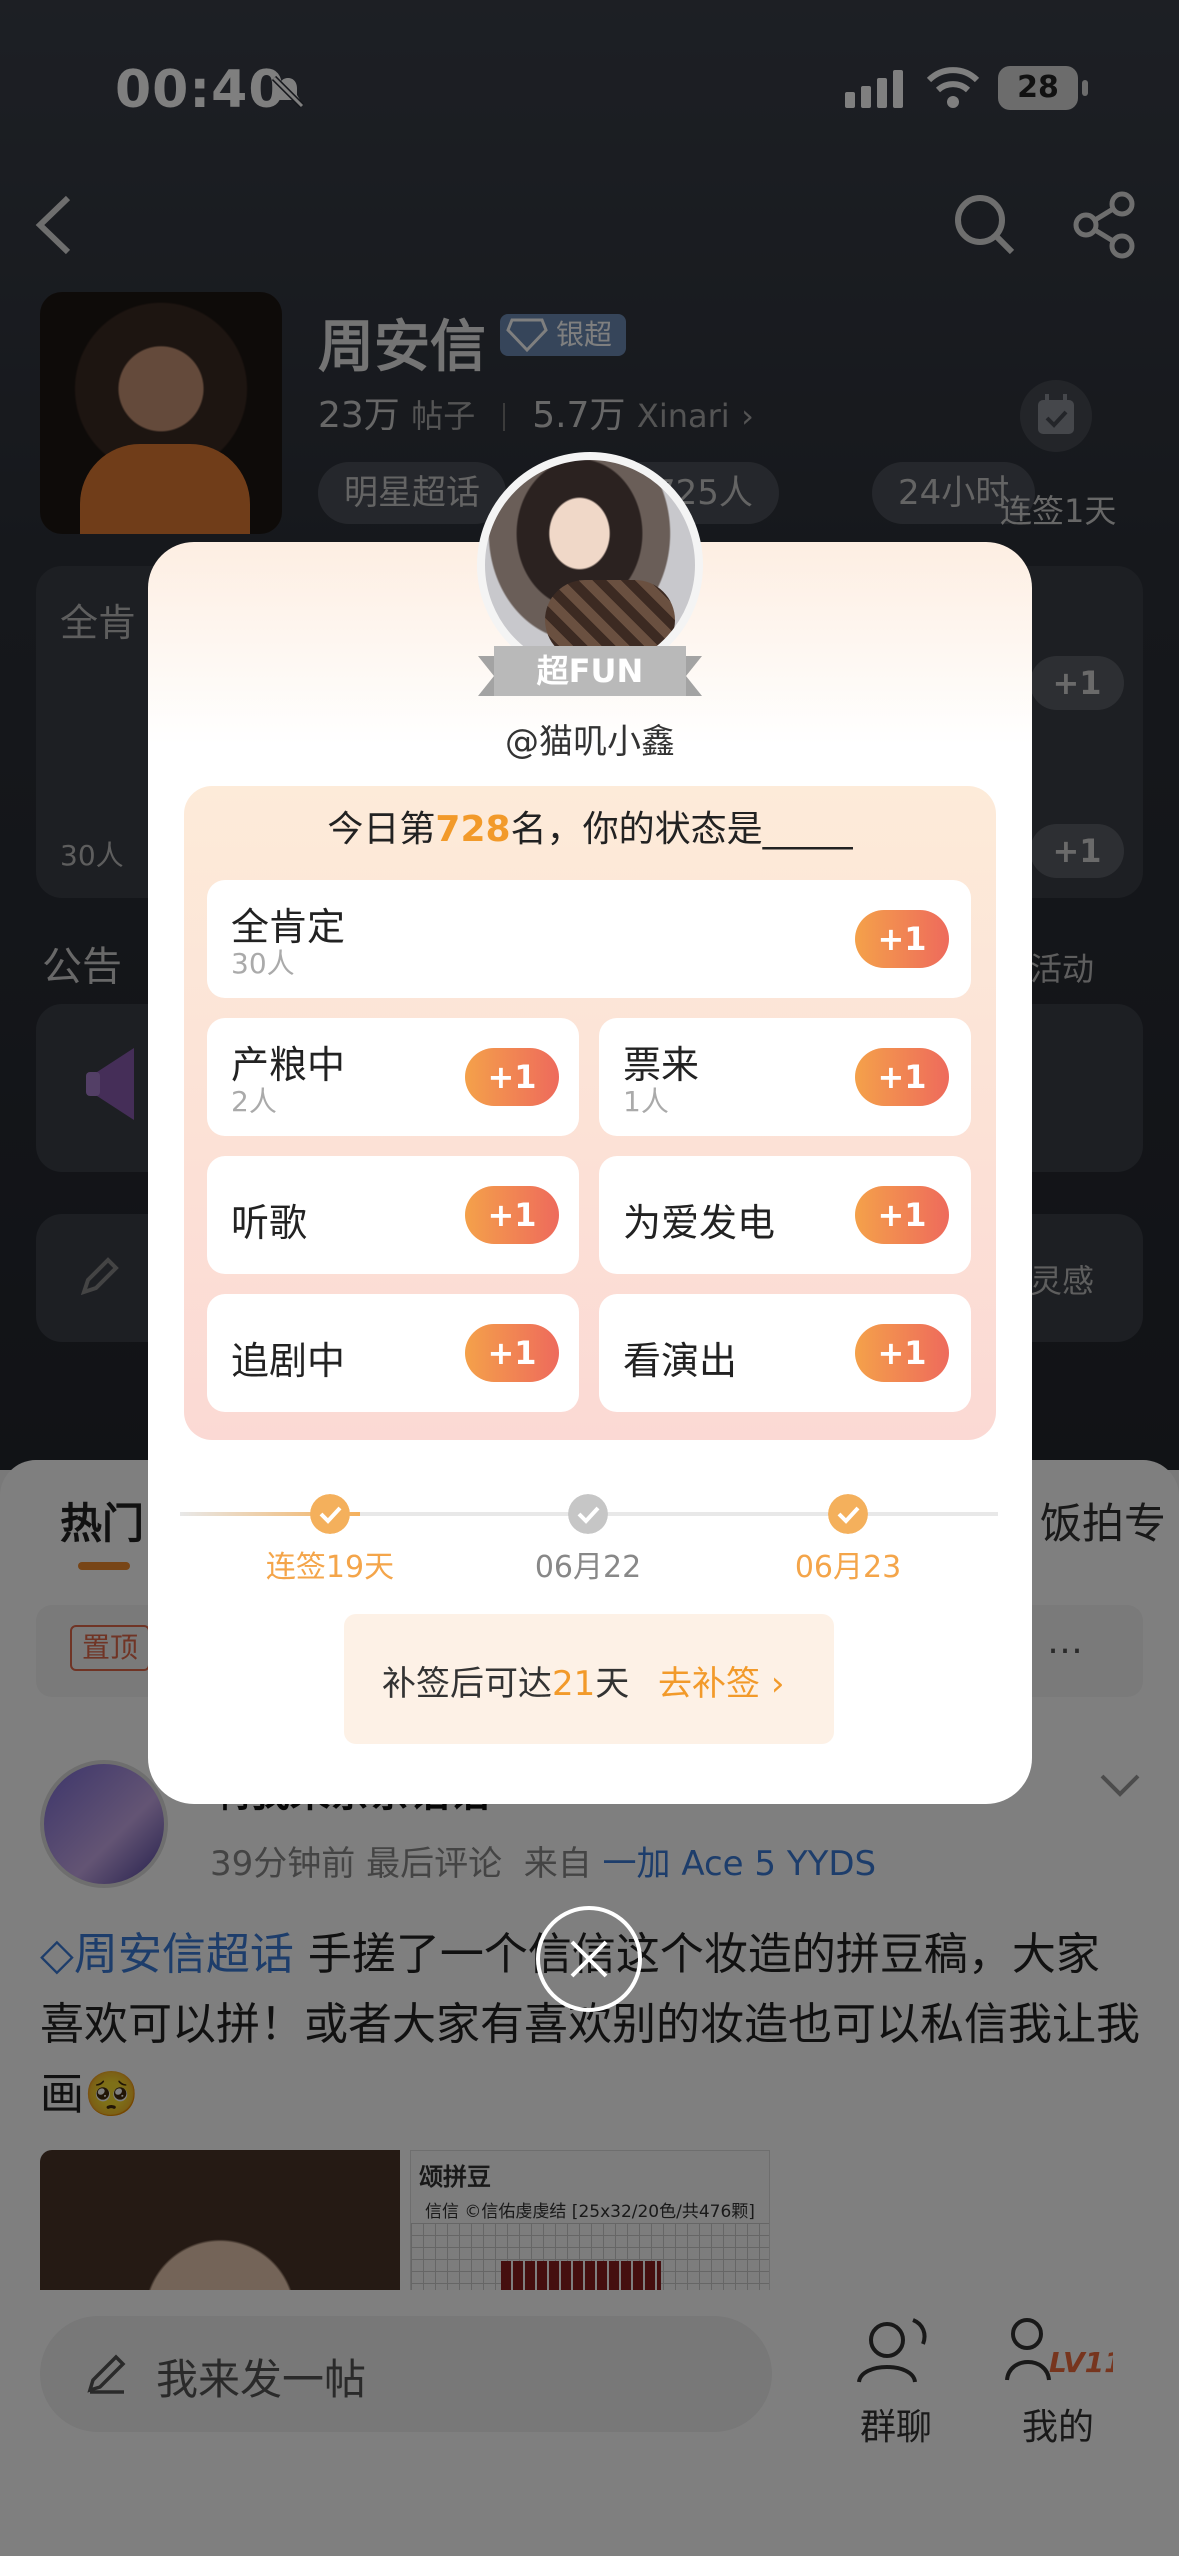 Image resolution: width=1179 pixels, height=2556 pixels. I want to click on makeup-prefix: 补签后可达, so click(467, 1684).